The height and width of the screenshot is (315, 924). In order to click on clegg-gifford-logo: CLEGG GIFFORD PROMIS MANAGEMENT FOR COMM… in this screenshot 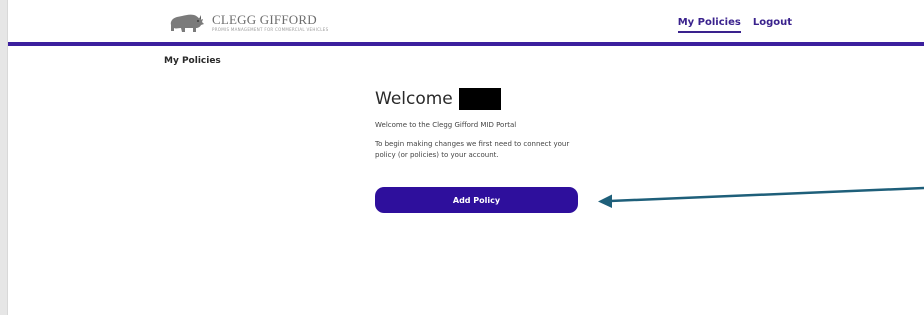, I will do `click(248, 22)`.